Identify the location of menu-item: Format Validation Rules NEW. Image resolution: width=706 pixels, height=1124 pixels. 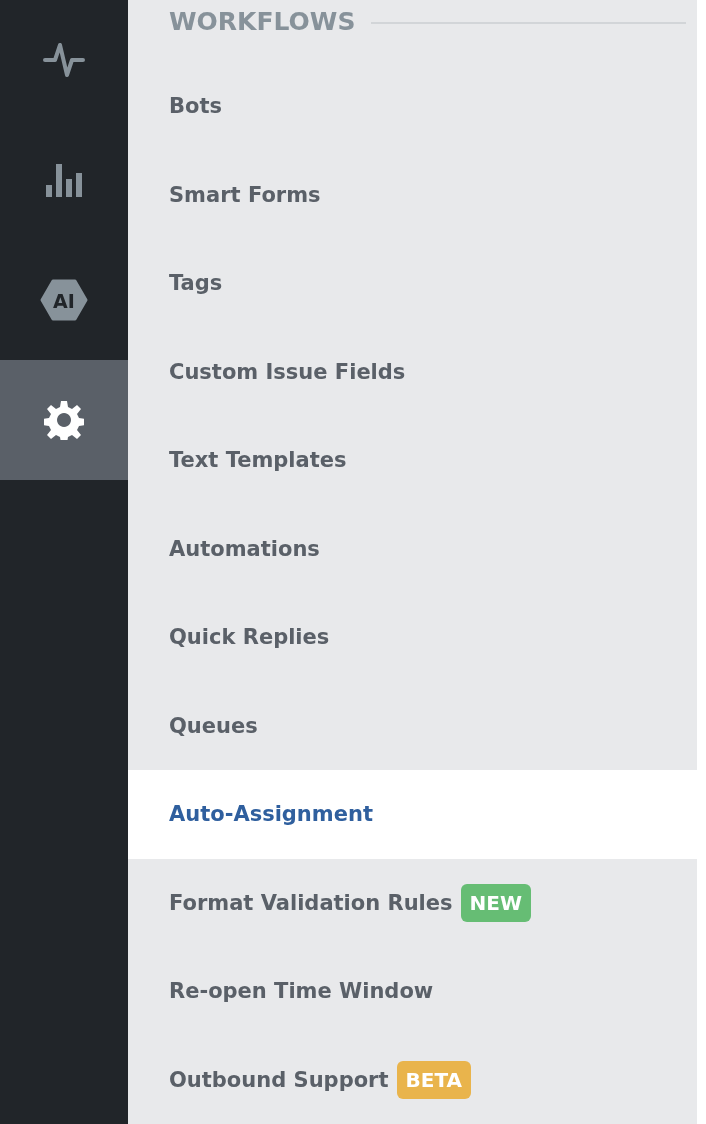
(412, 902).